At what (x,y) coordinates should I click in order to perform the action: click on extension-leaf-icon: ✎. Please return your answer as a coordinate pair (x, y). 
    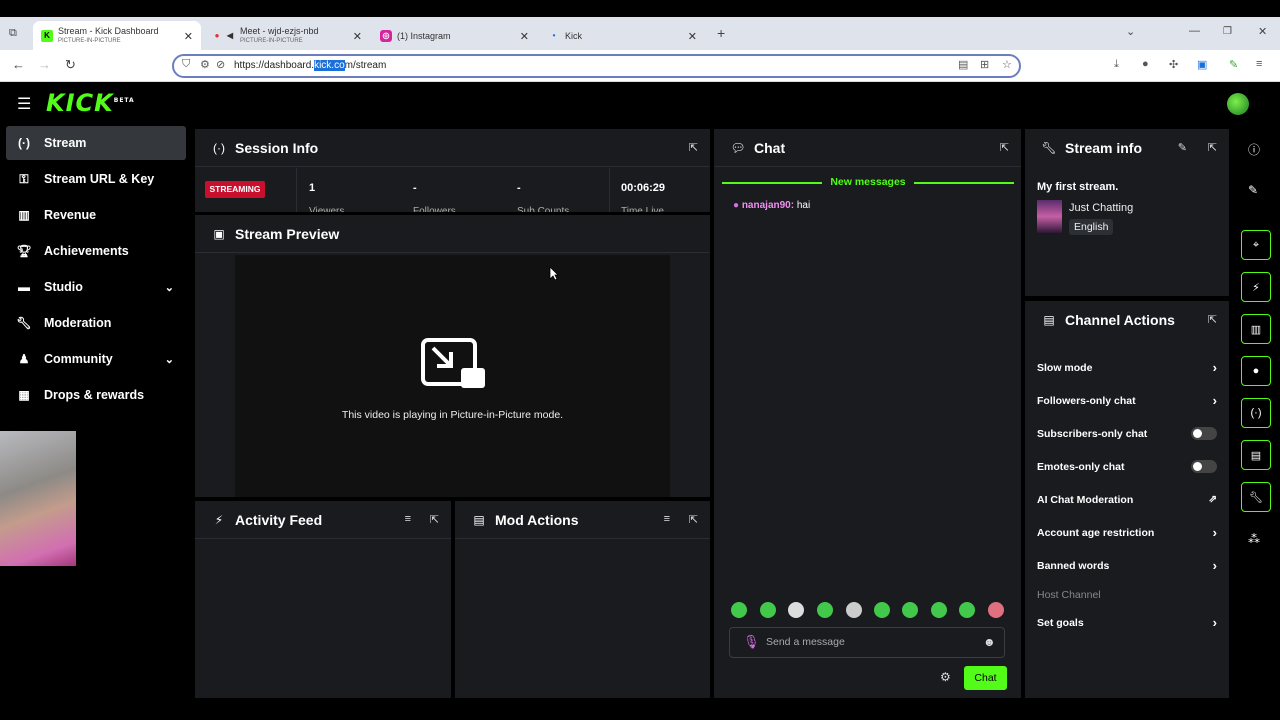
    Looking at the image, I should click on (1233, 64).